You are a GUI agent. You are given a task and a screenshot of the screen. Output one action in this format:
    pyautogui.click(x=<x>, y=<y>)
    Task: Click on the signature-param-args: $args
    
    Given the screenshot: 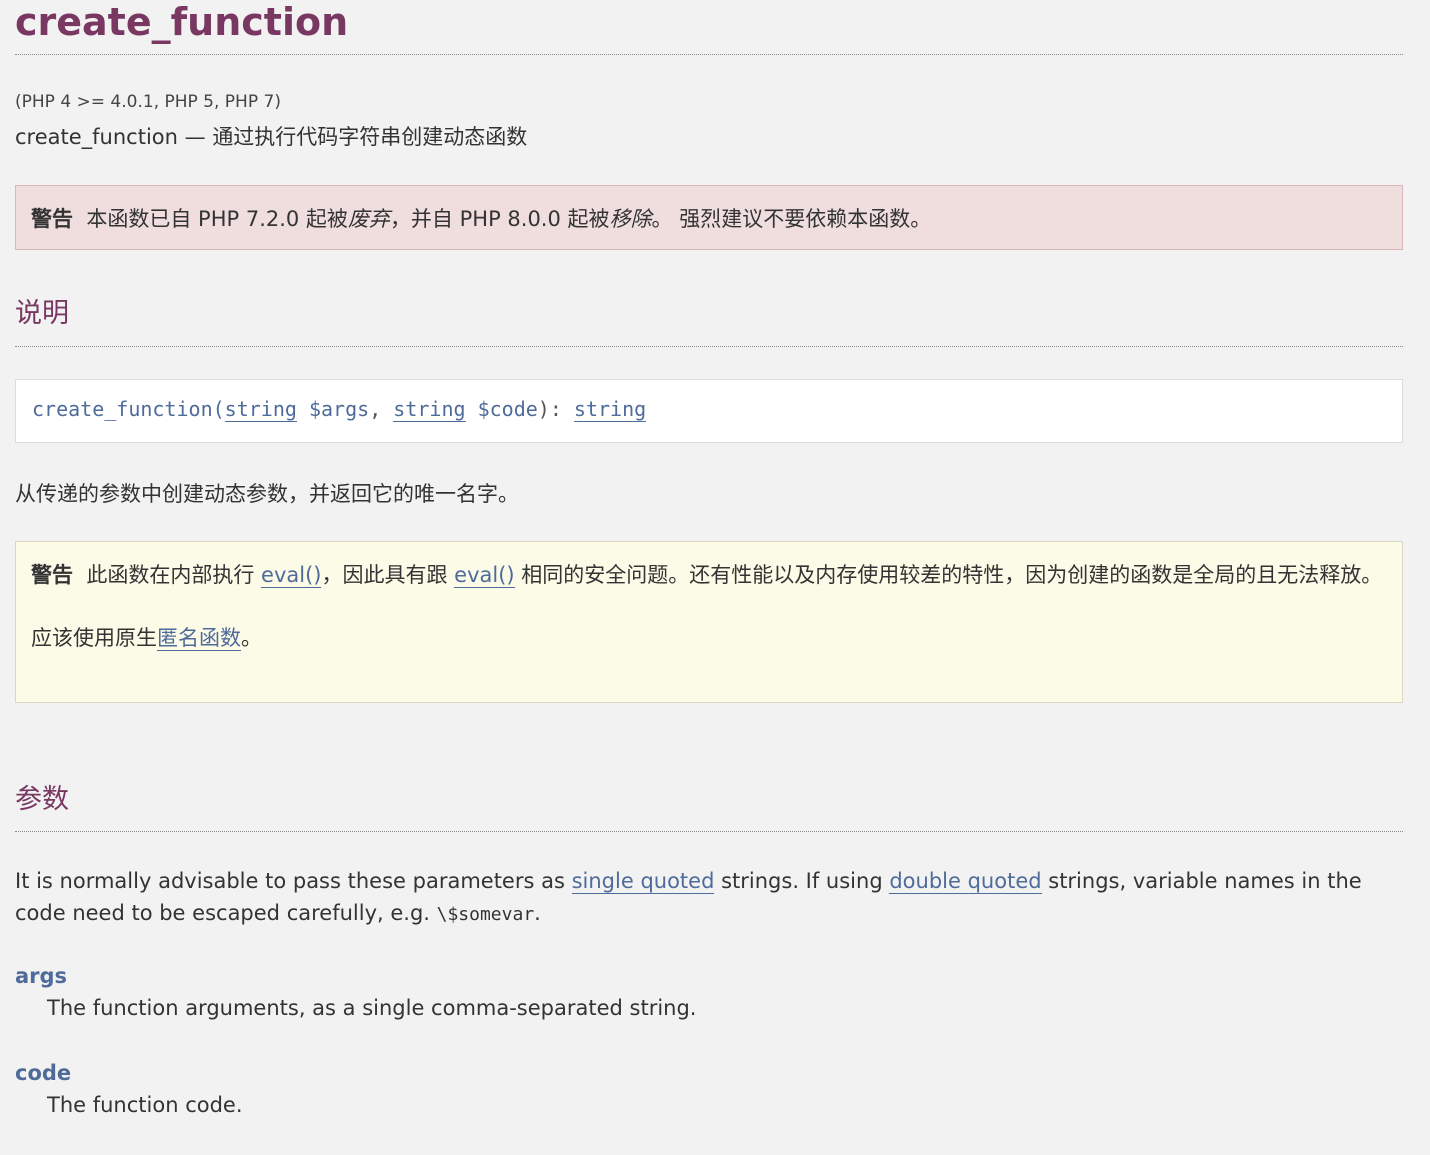 What is the action you would take?
    pyautogui.click(x=339, y=409)
    